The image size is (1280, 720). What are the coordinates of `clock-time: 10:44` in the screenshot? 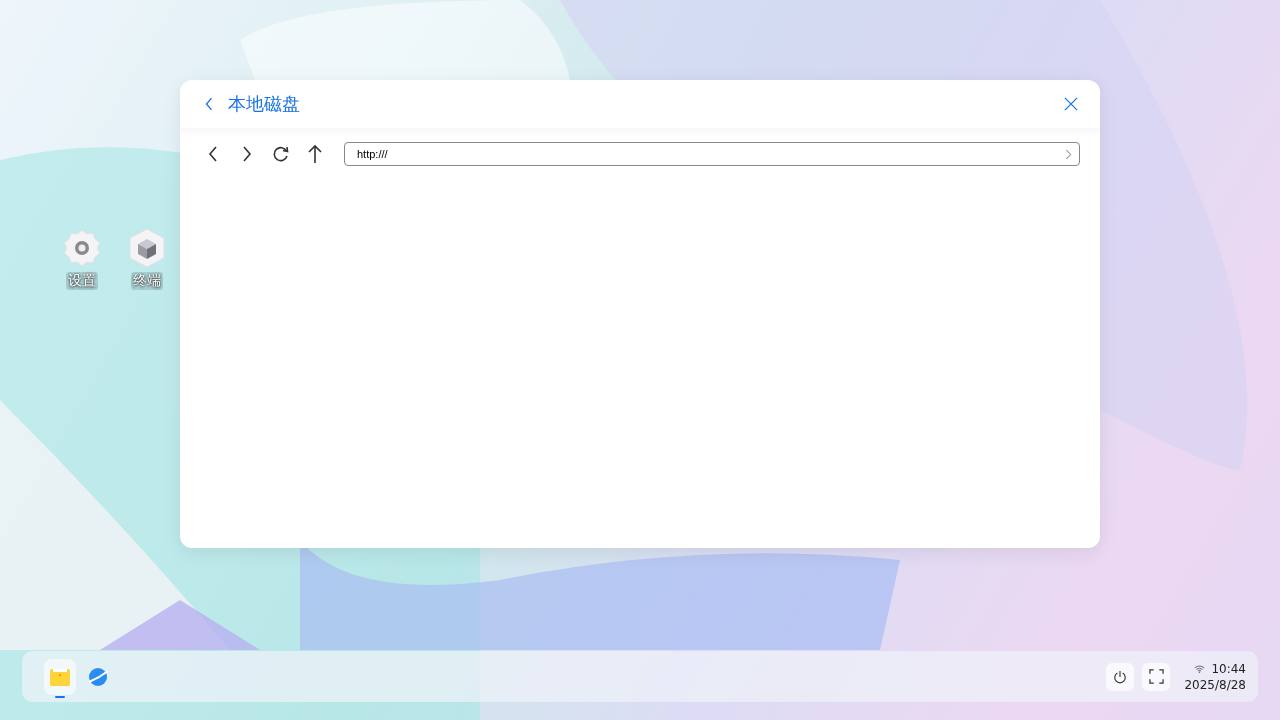 It's located at (1228, 668).